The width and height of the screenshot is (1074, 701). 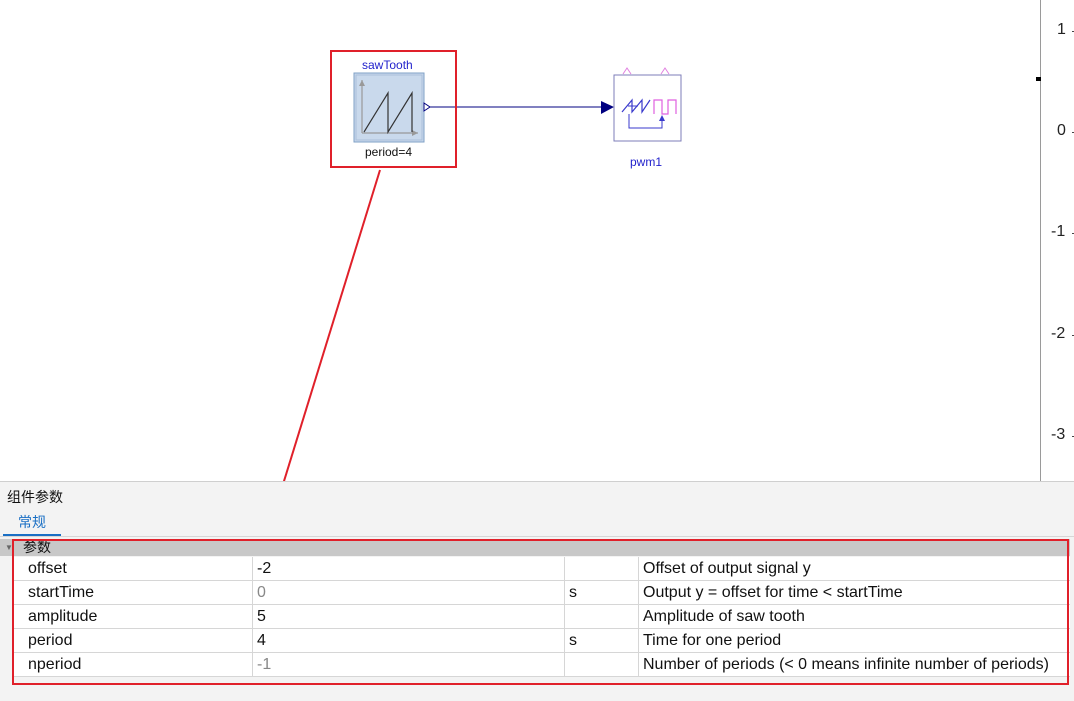 What do you see at coordinates (537, 536) in the screenshot?
I see `tab-divider` at bounding box center [537, 536].